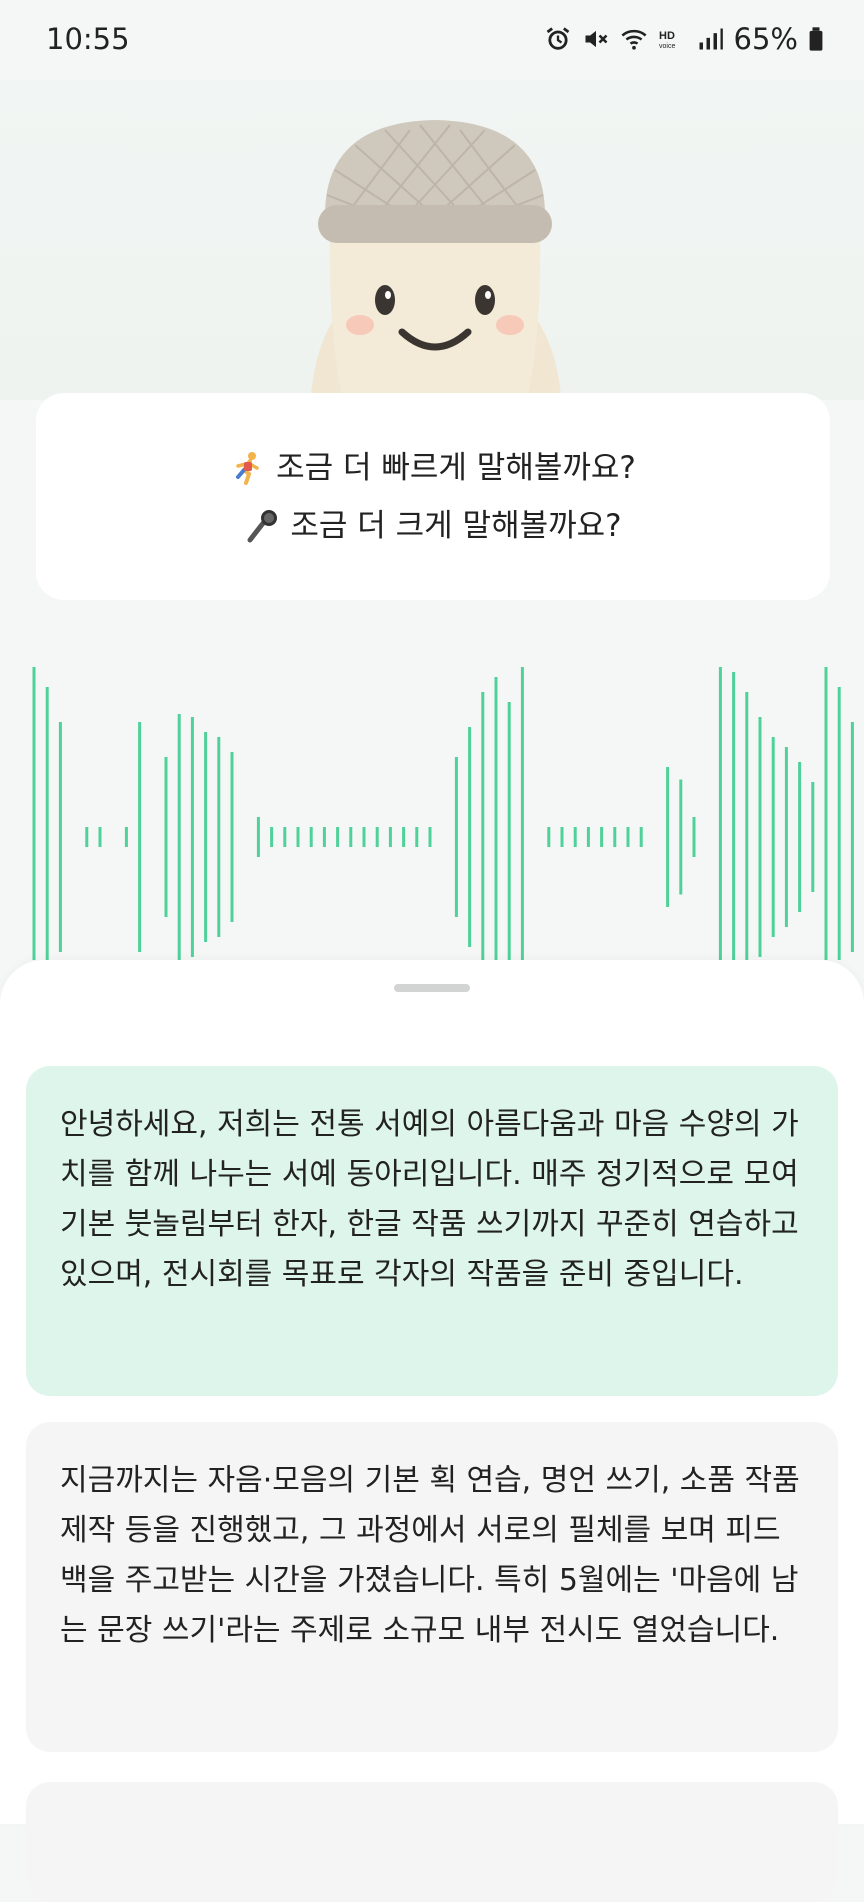 This screenshot has height=1902, width=864. Describe the element at coordinates (432, 1842) in the screenshot. I see `transcript-message-next` at that location.